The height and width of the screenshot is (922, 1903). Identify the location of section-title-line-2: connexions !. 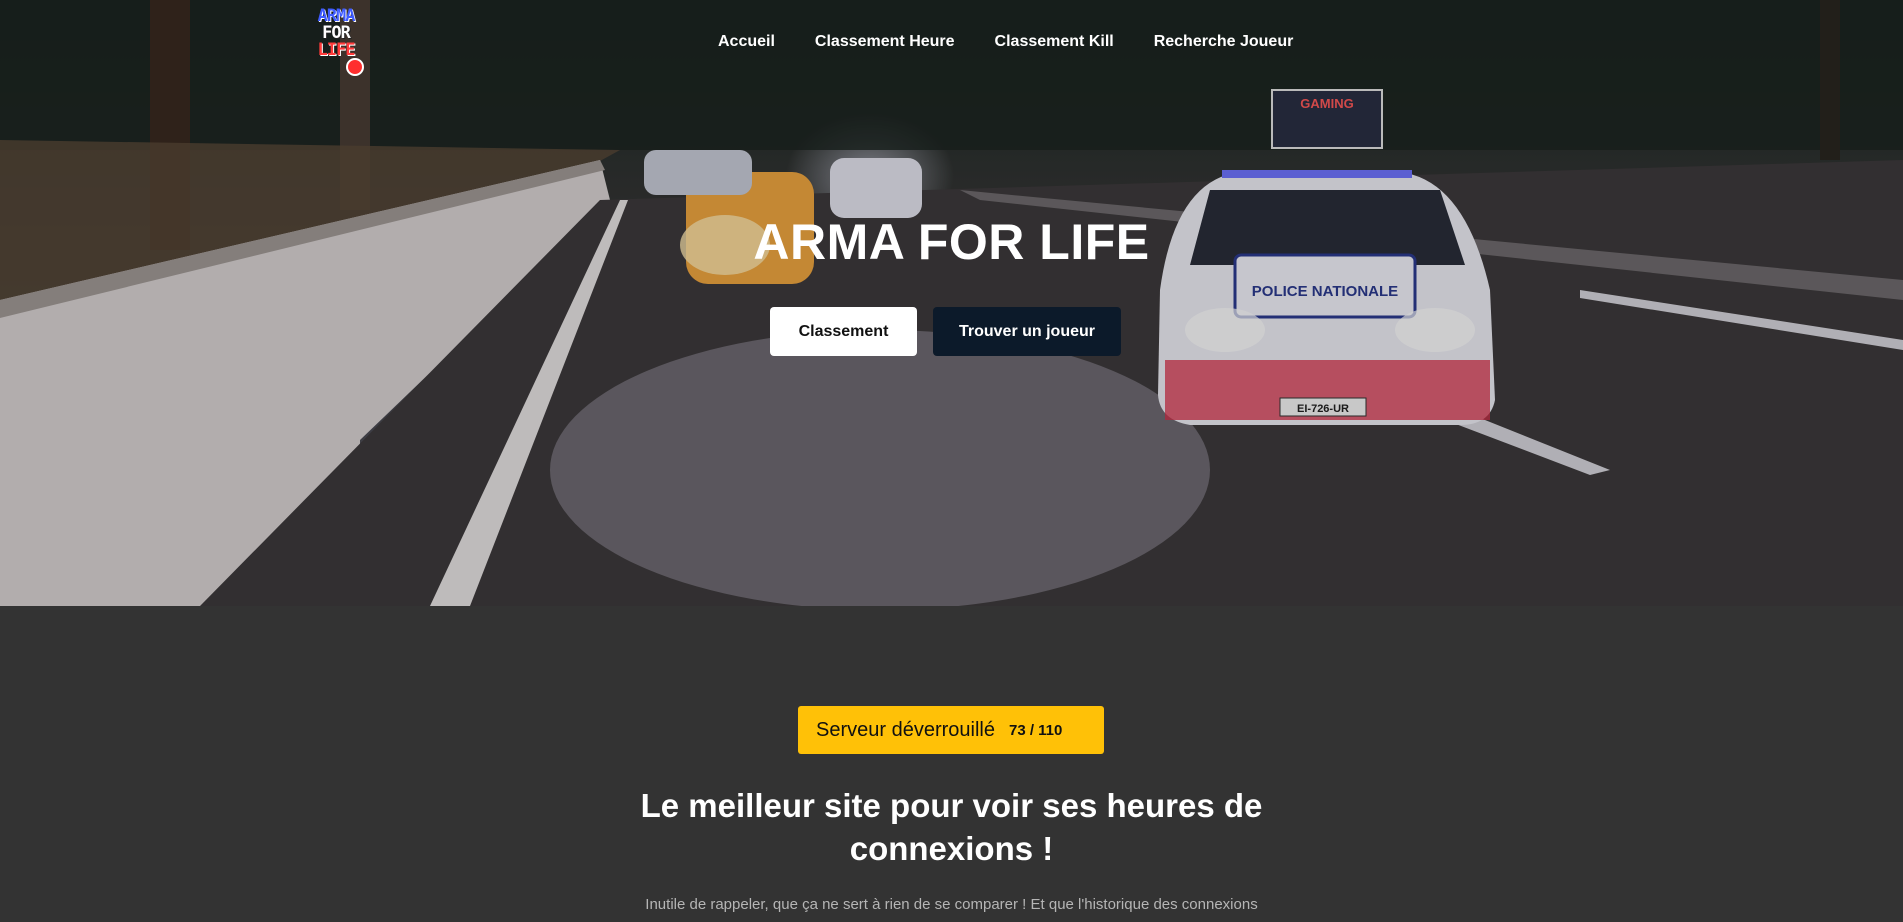
(951, 848).